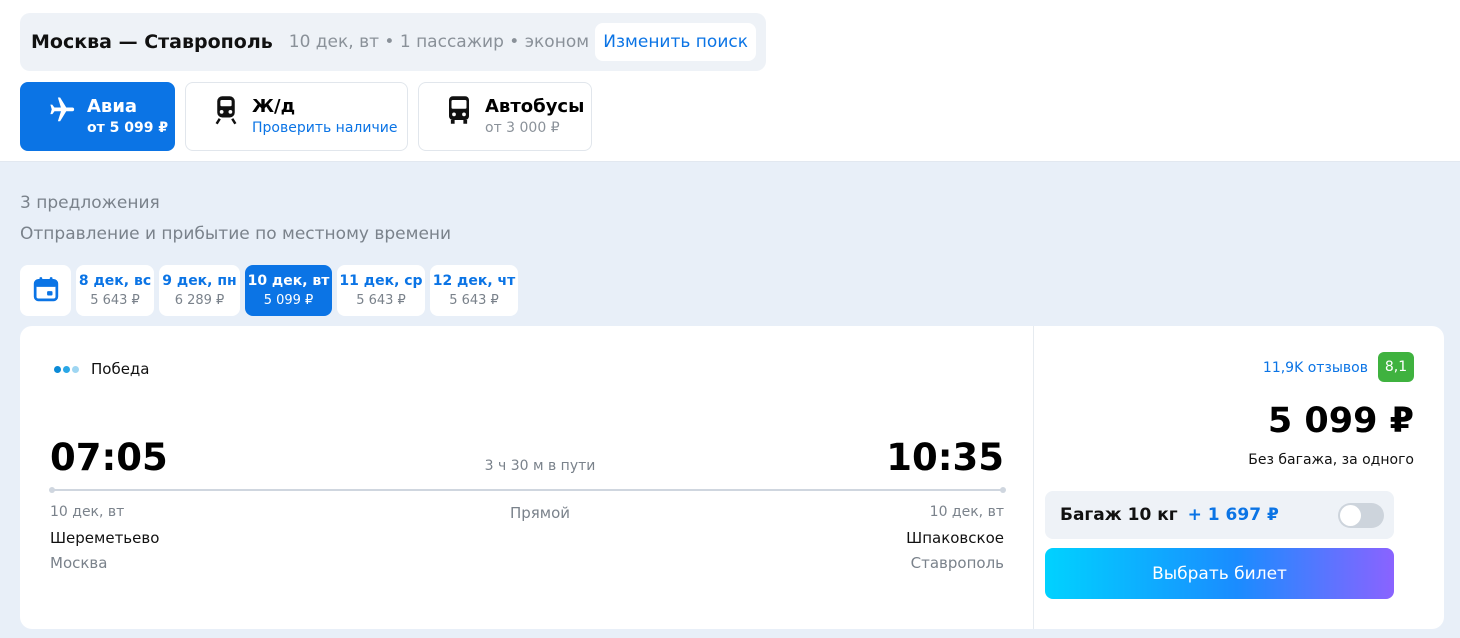 The width and height of the screenshot is (1460, 638). Describe the element at coordinates (90, 203) in the screenshot. I see `offers-count: 3 предложения` at that location.